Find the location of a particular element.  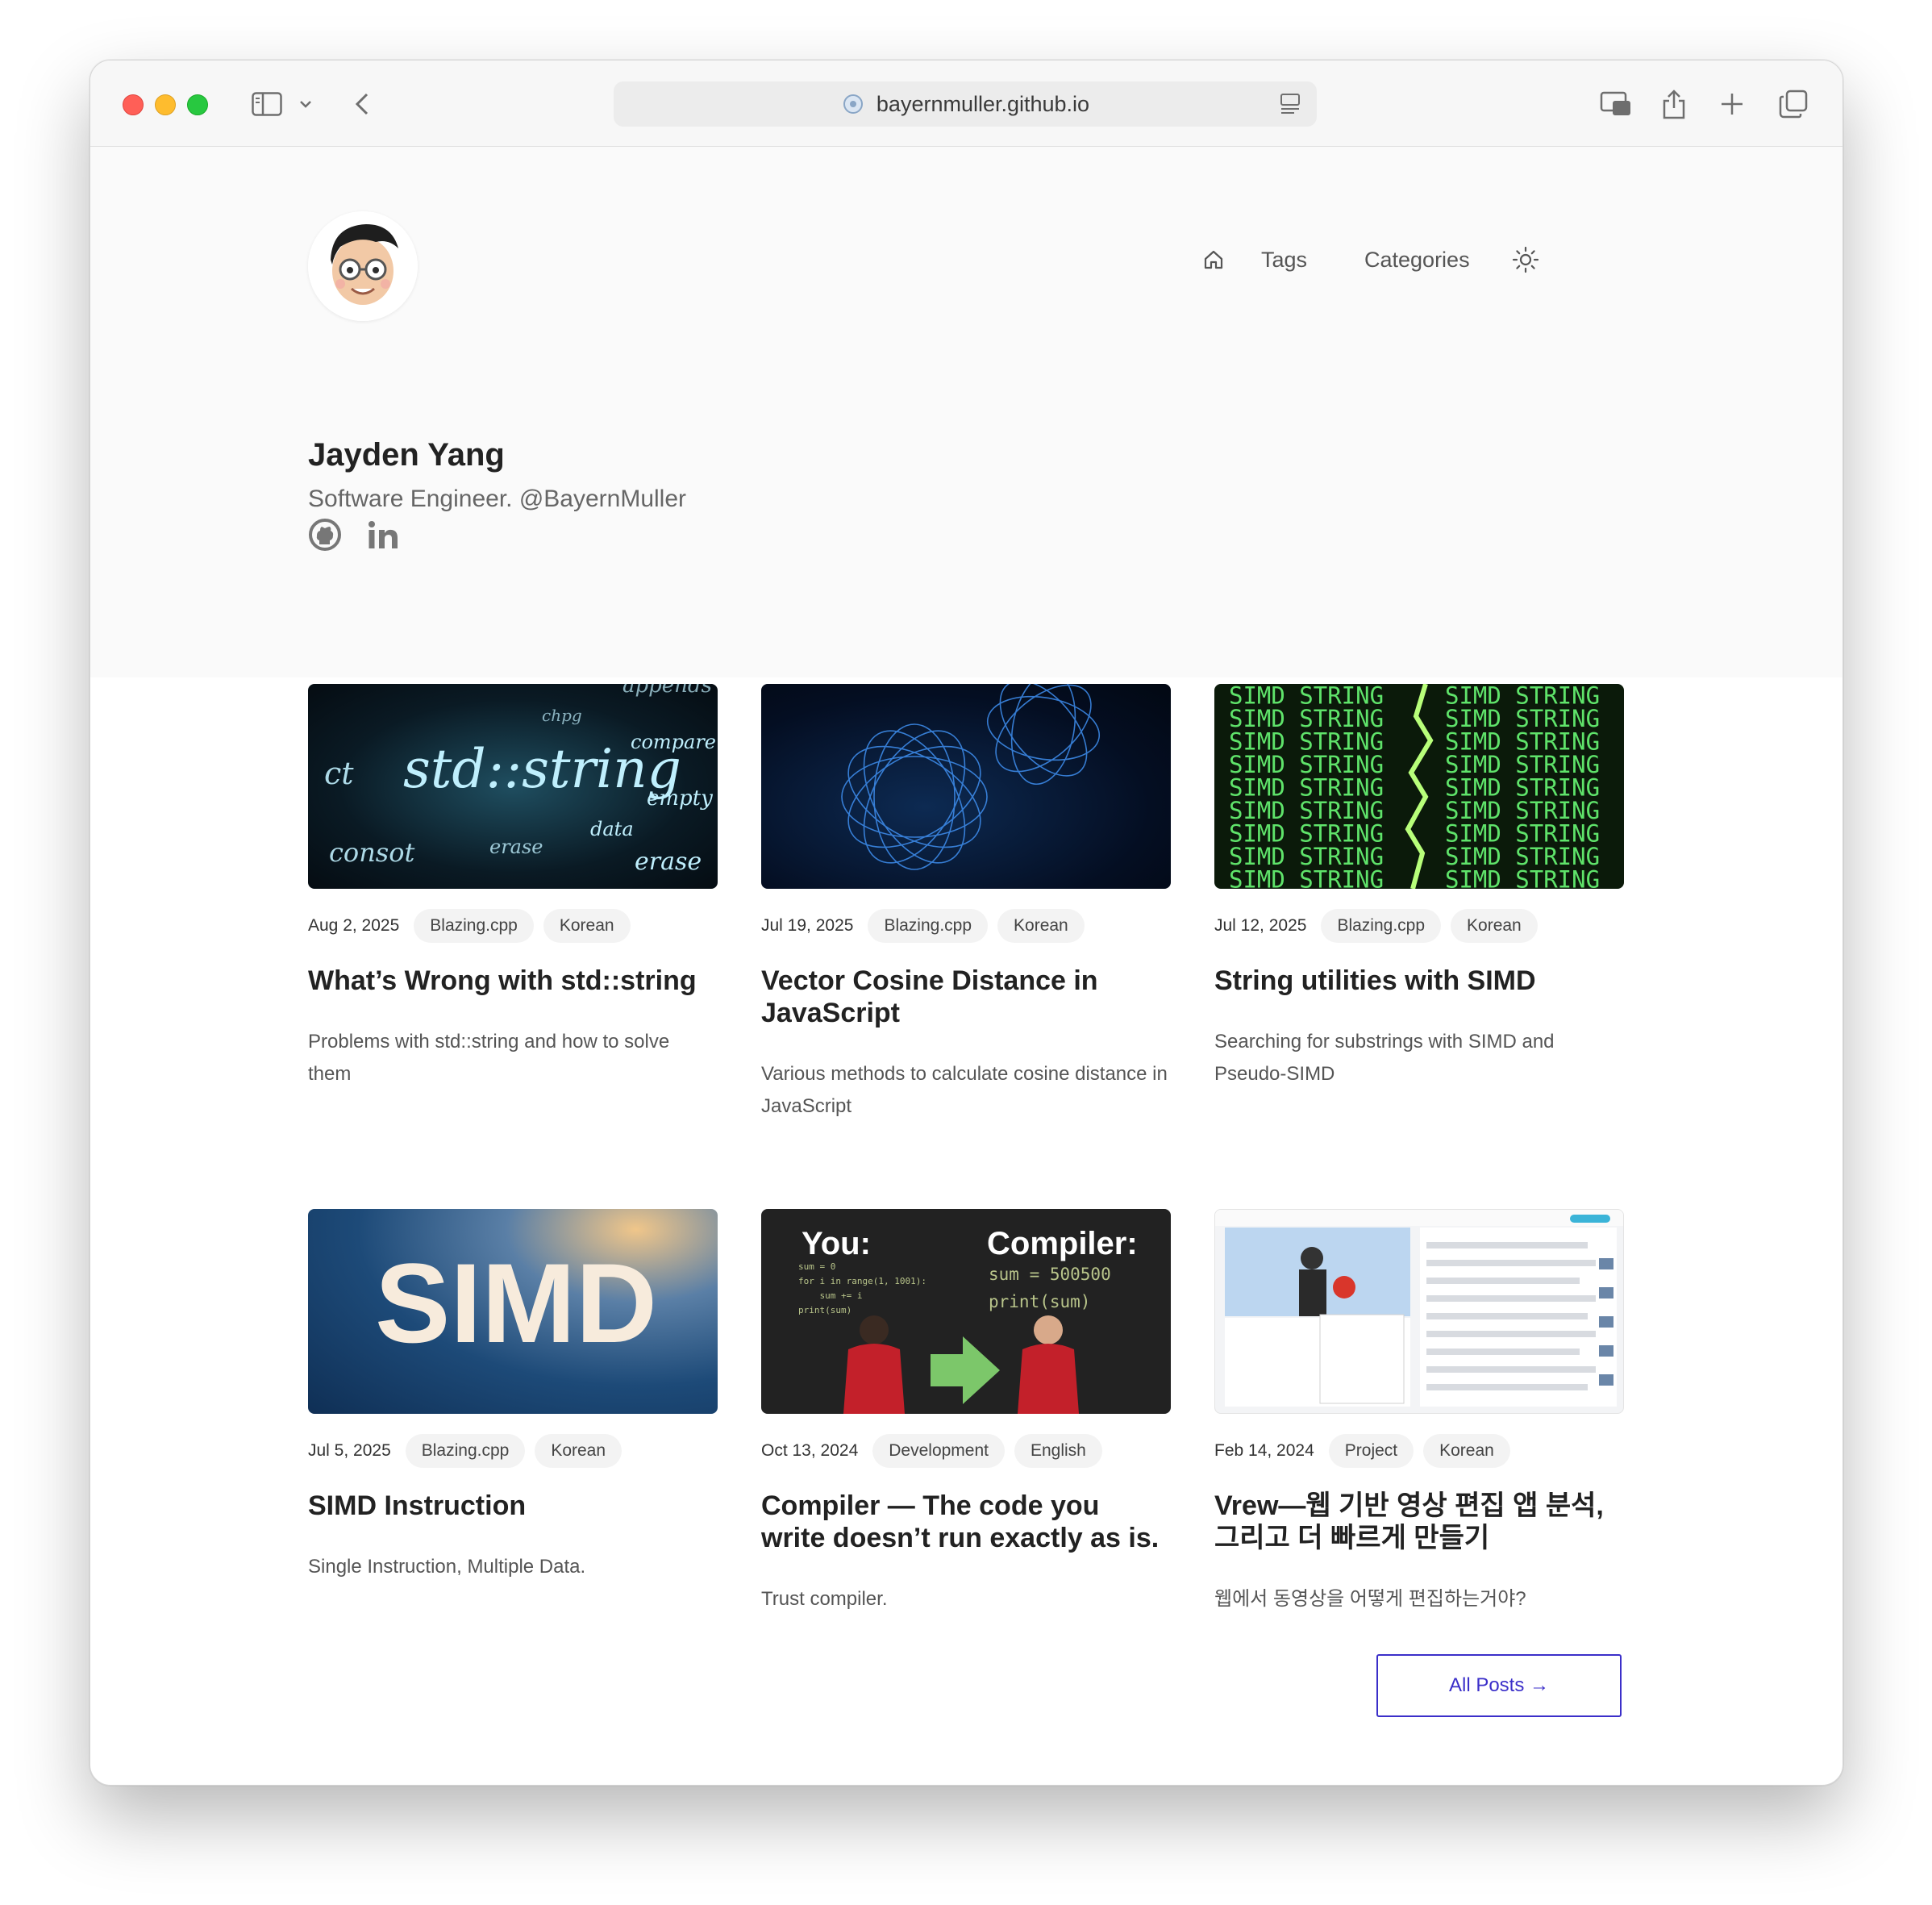

browser-toolbar: bayernmuller.github.io is located at coordinates (966, 103).